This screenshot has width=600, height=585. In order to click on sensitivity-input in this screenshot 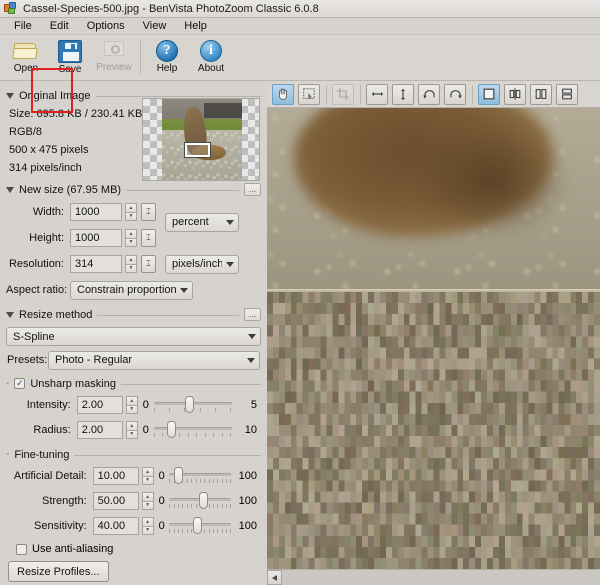, I will do `click(115, 526)`.